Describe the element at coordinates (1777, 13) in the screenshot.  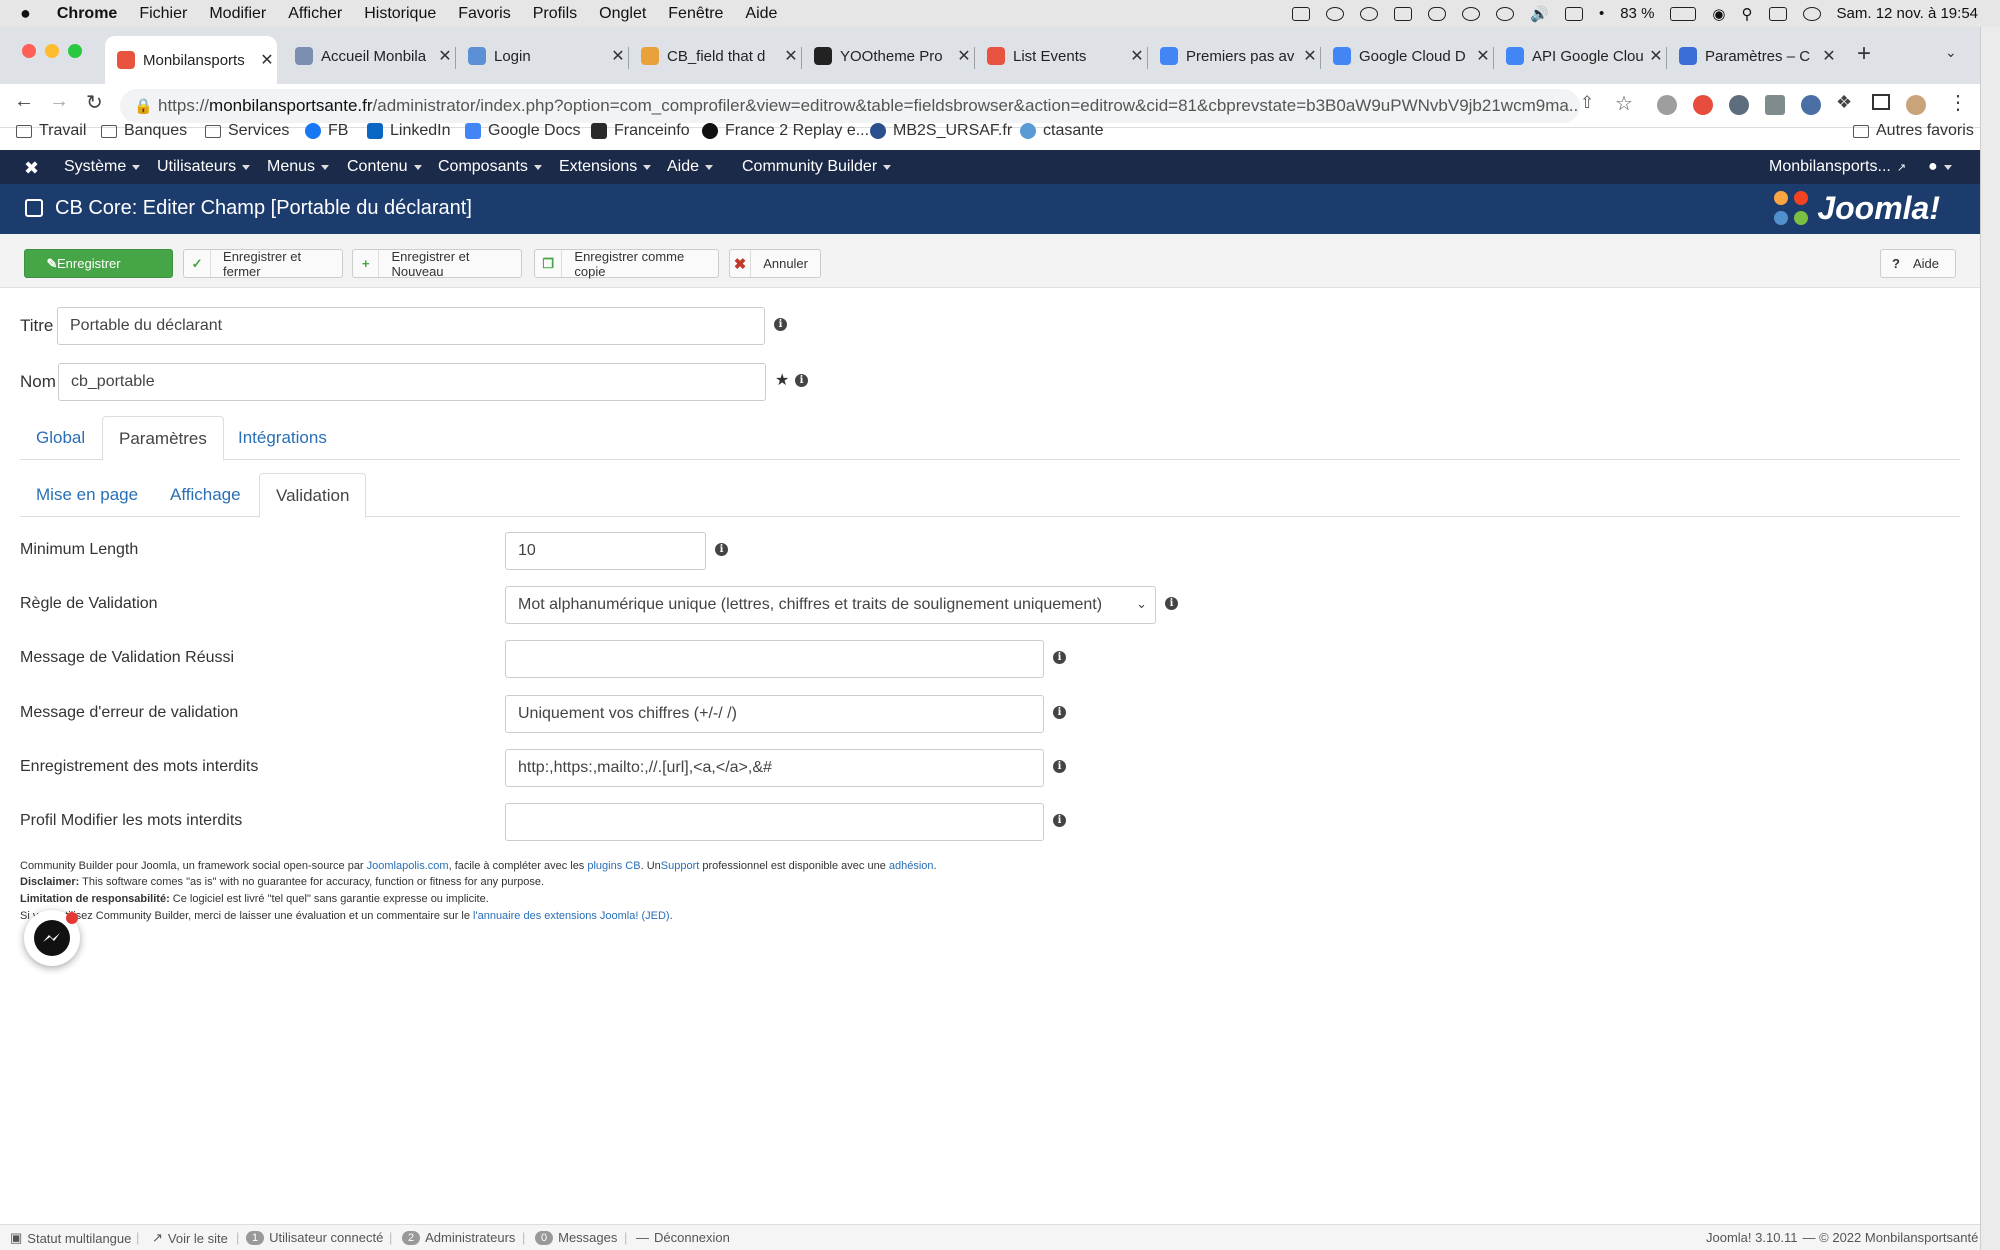
I see `control-center-icon` at that location.